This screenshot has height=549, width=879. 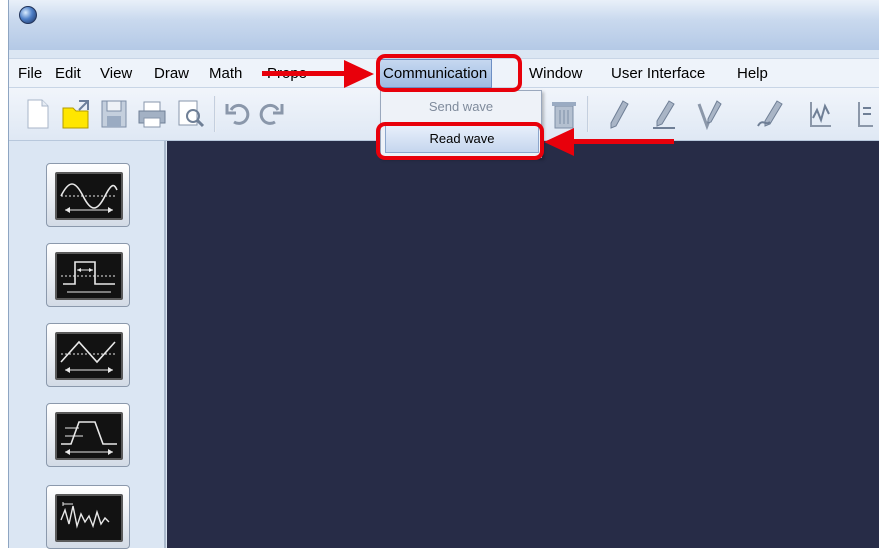 What do you see at coordinates (225, 73) in the screenshot?
I see `menu-math: Math` at bounding box center [225, 73].